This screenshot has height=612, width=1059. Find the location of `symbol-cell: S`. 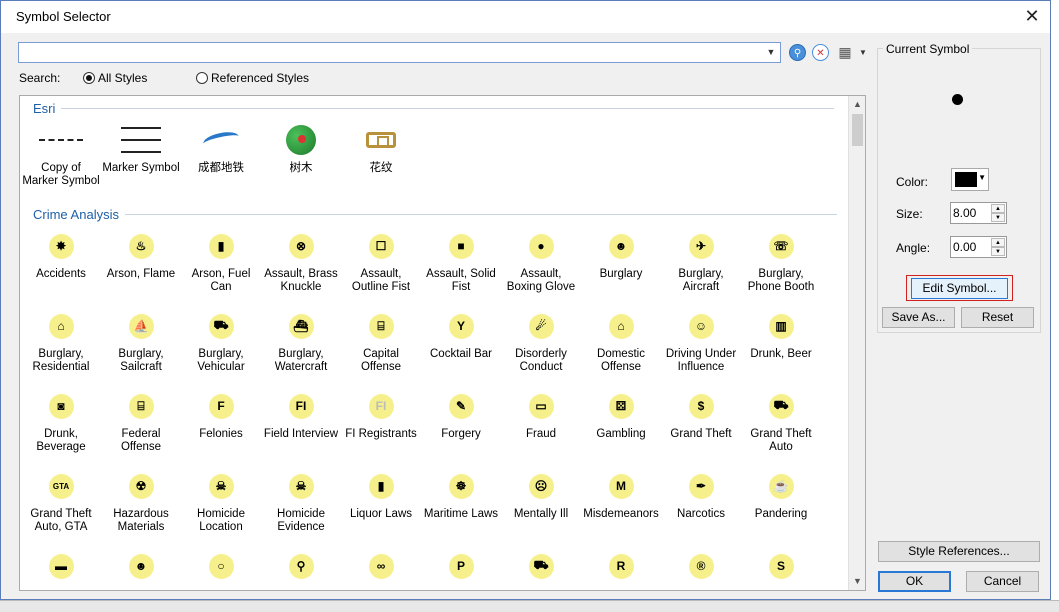

symbol-cell: S is located at coordinates (781, 567).